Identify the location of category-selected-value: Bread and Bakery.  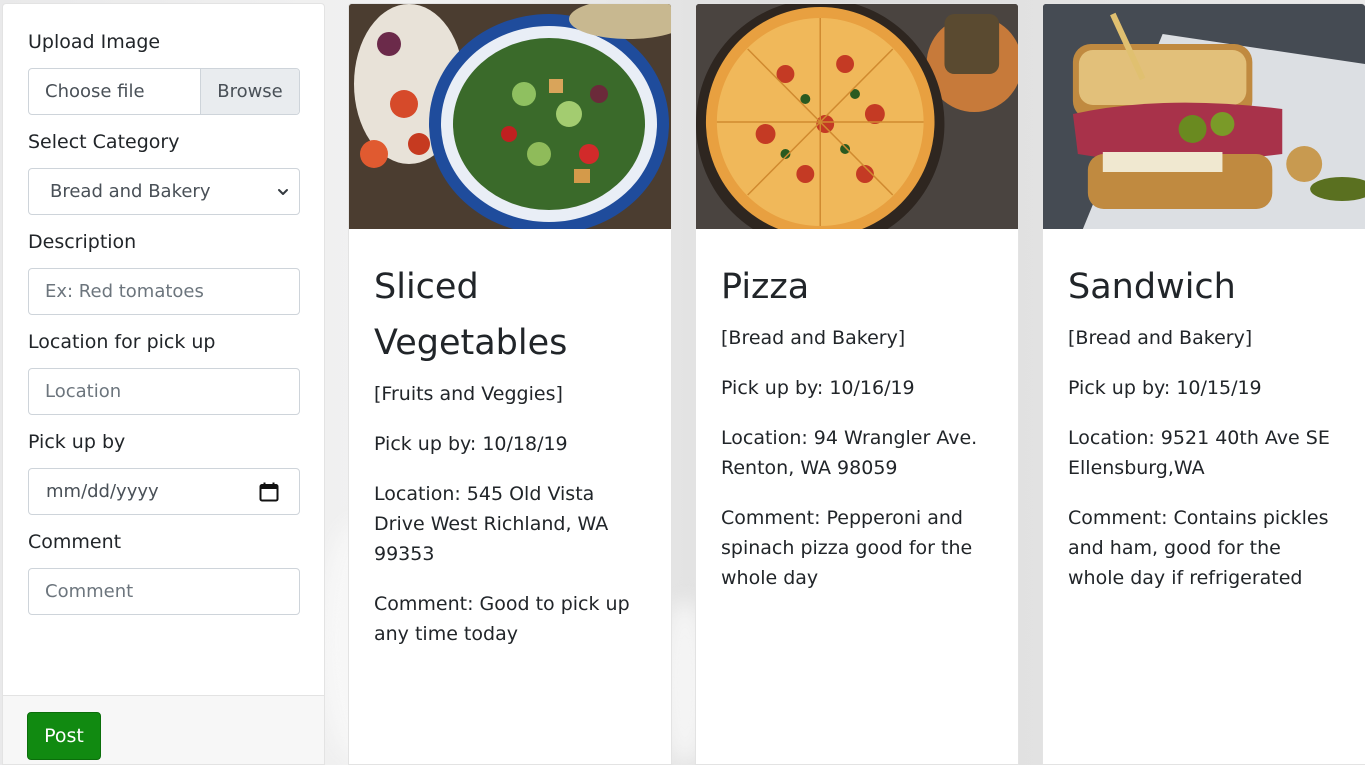
(130, 191).